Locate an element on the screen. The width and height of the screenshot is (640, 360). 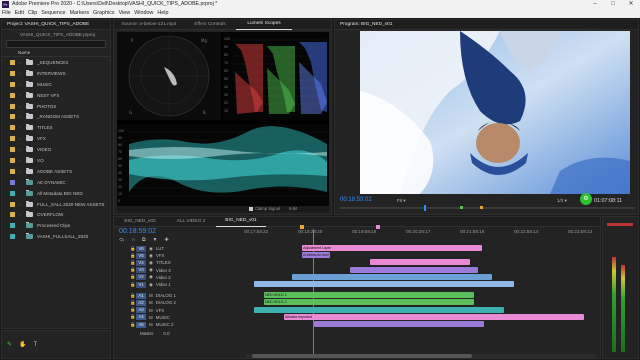
bin-item: VASHI_FULLSALL_2020 is located at coordinates (56, 236).